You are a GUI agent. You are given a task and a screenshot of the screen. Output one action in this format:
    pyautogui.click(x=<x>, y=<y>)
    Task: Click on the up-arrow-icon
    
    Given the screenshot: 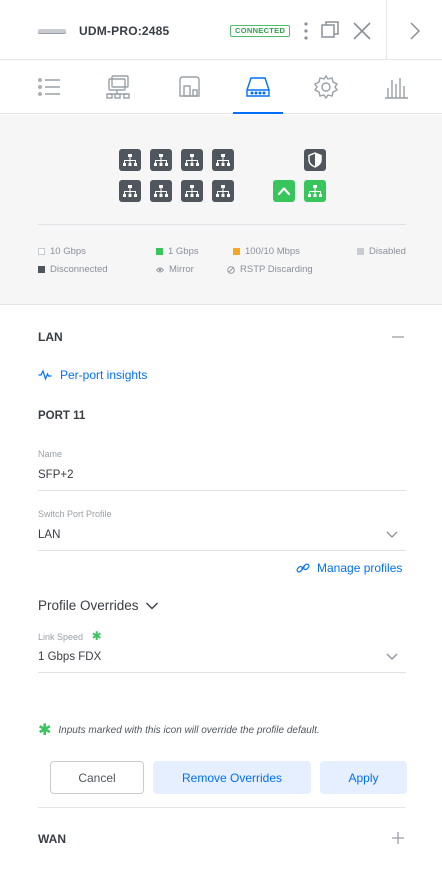 What is the action you would take?
    pyautogui.click(x=284, y=191)
    